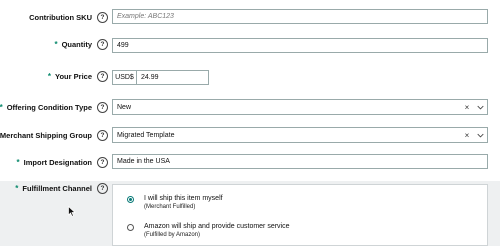  Describe the element at coordinates (123, 45) in the screenshot. I see `quantity-value: 499` at that location.